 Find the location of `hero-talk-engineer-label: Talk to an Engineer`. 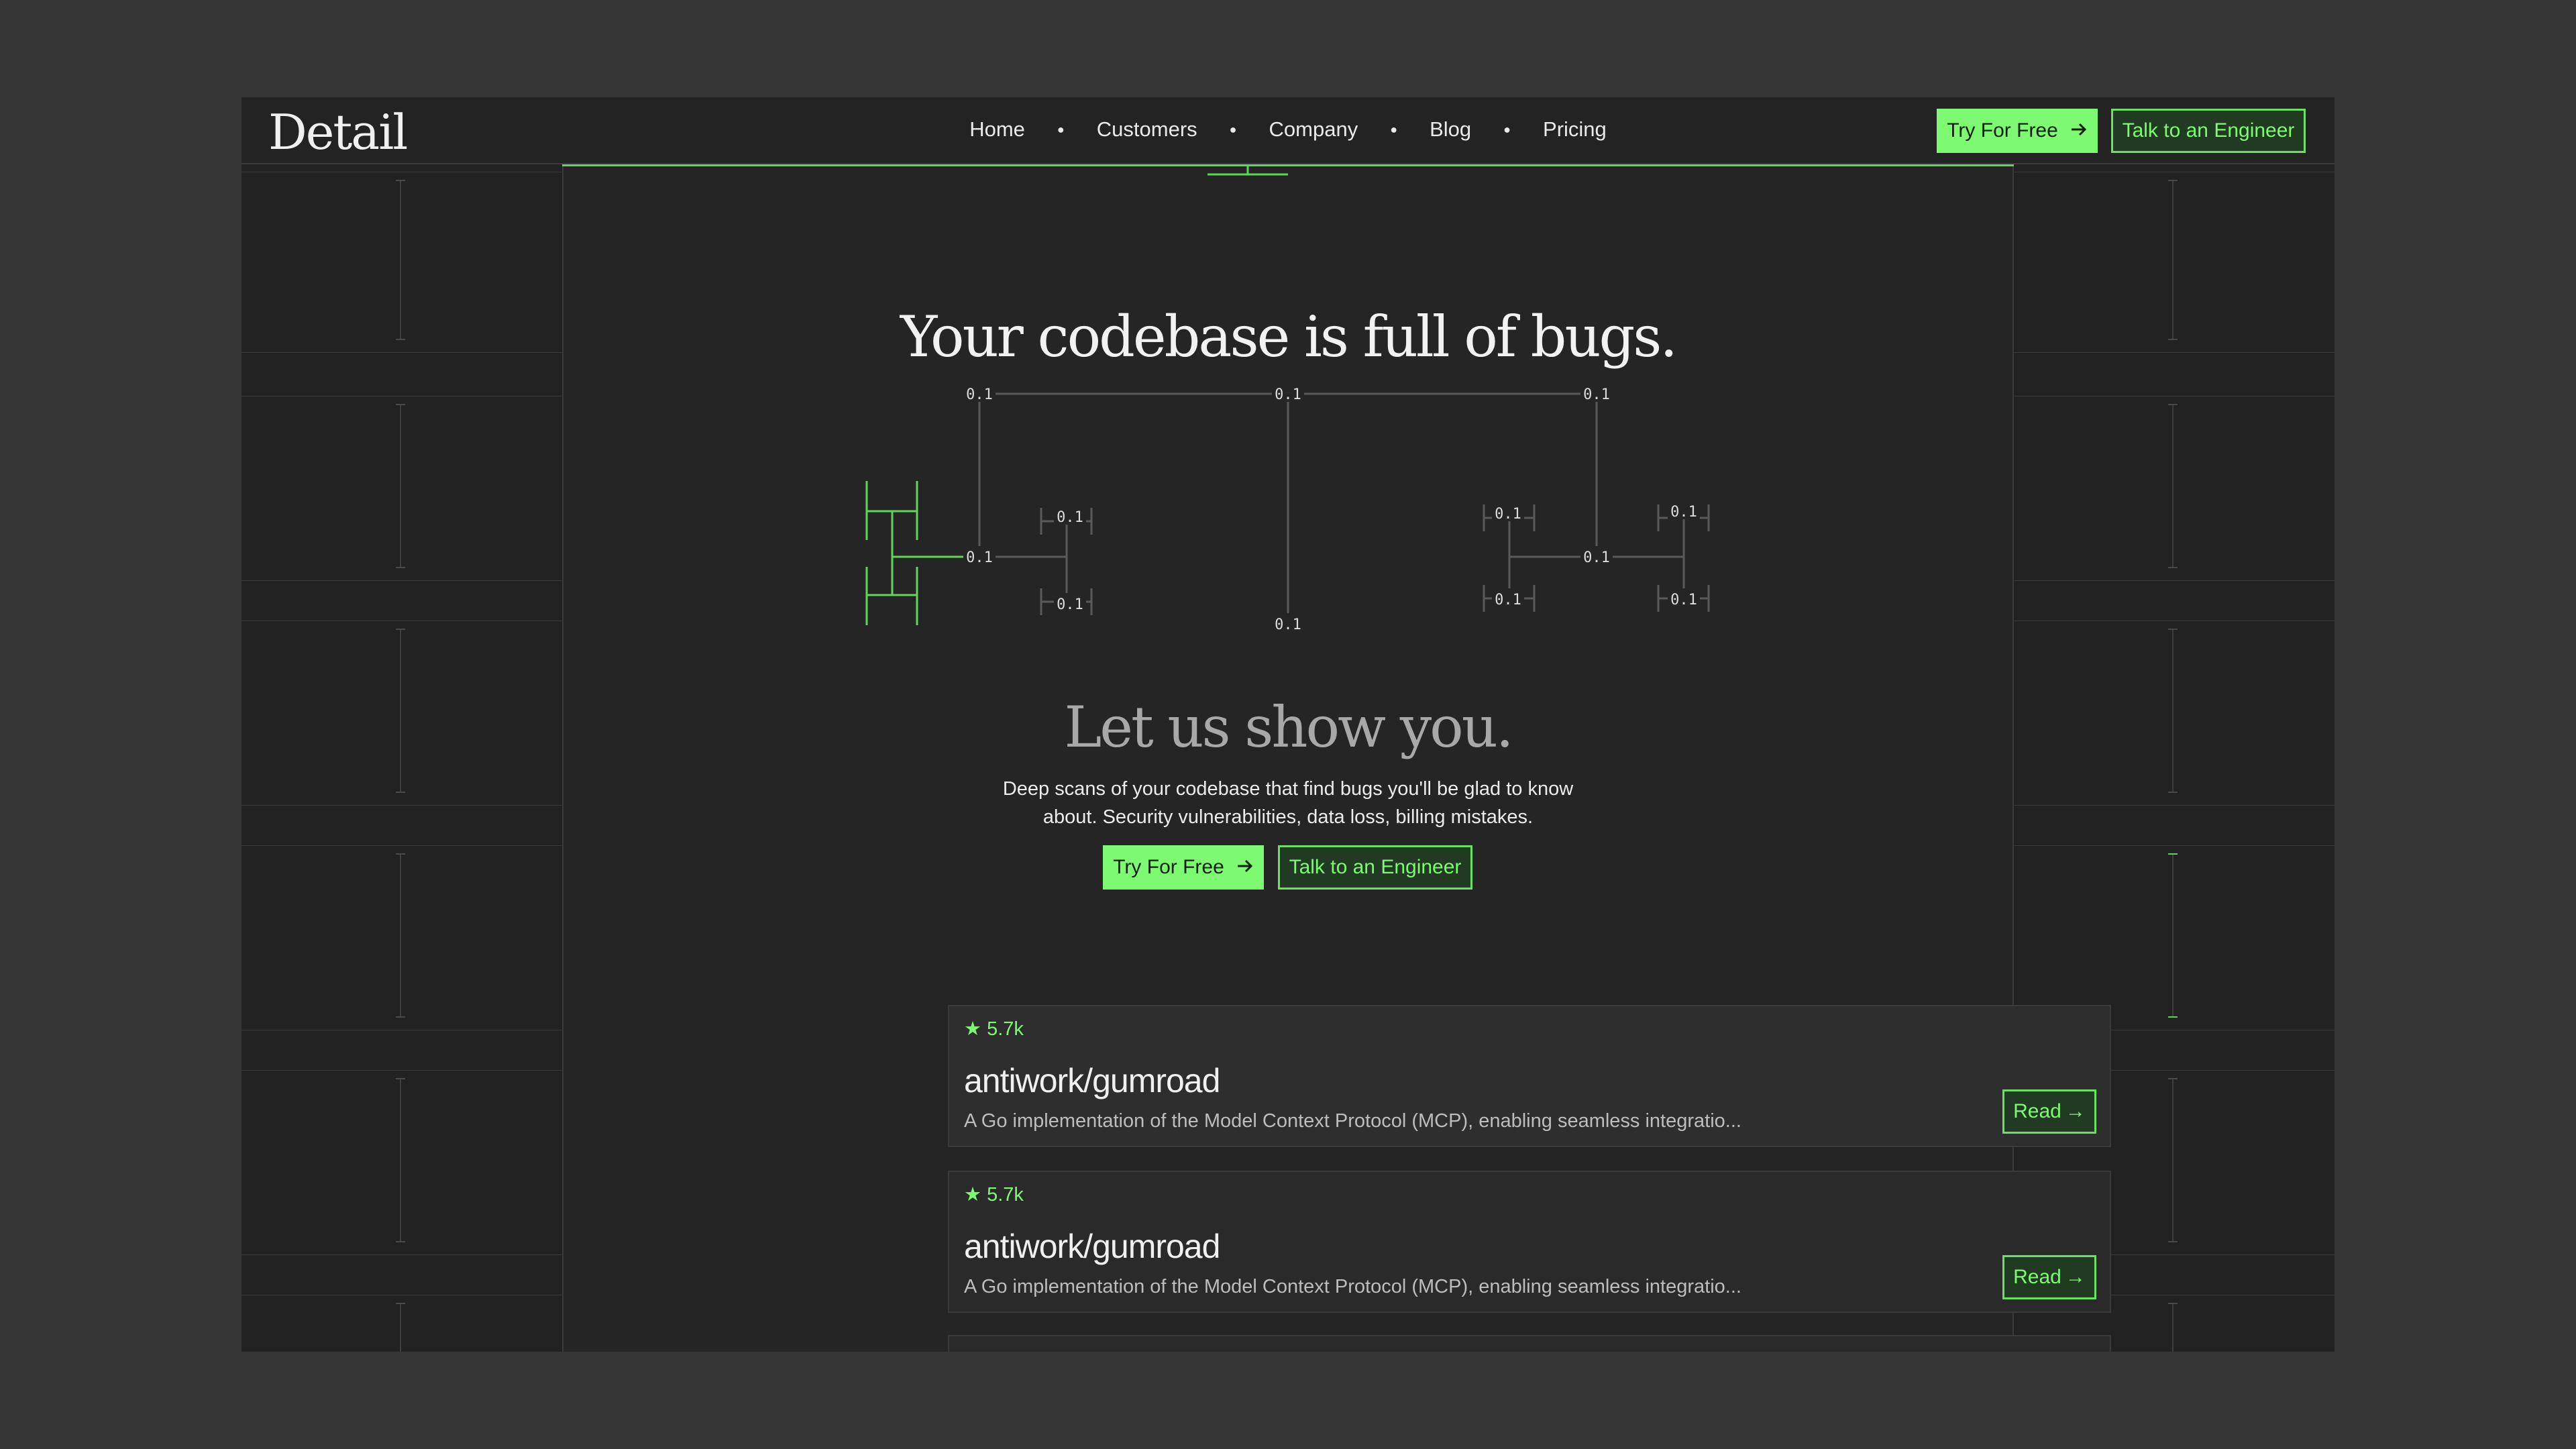

hero-talk-engineer-label: Talk to an Engineer is located at coordinates (1375, 867).